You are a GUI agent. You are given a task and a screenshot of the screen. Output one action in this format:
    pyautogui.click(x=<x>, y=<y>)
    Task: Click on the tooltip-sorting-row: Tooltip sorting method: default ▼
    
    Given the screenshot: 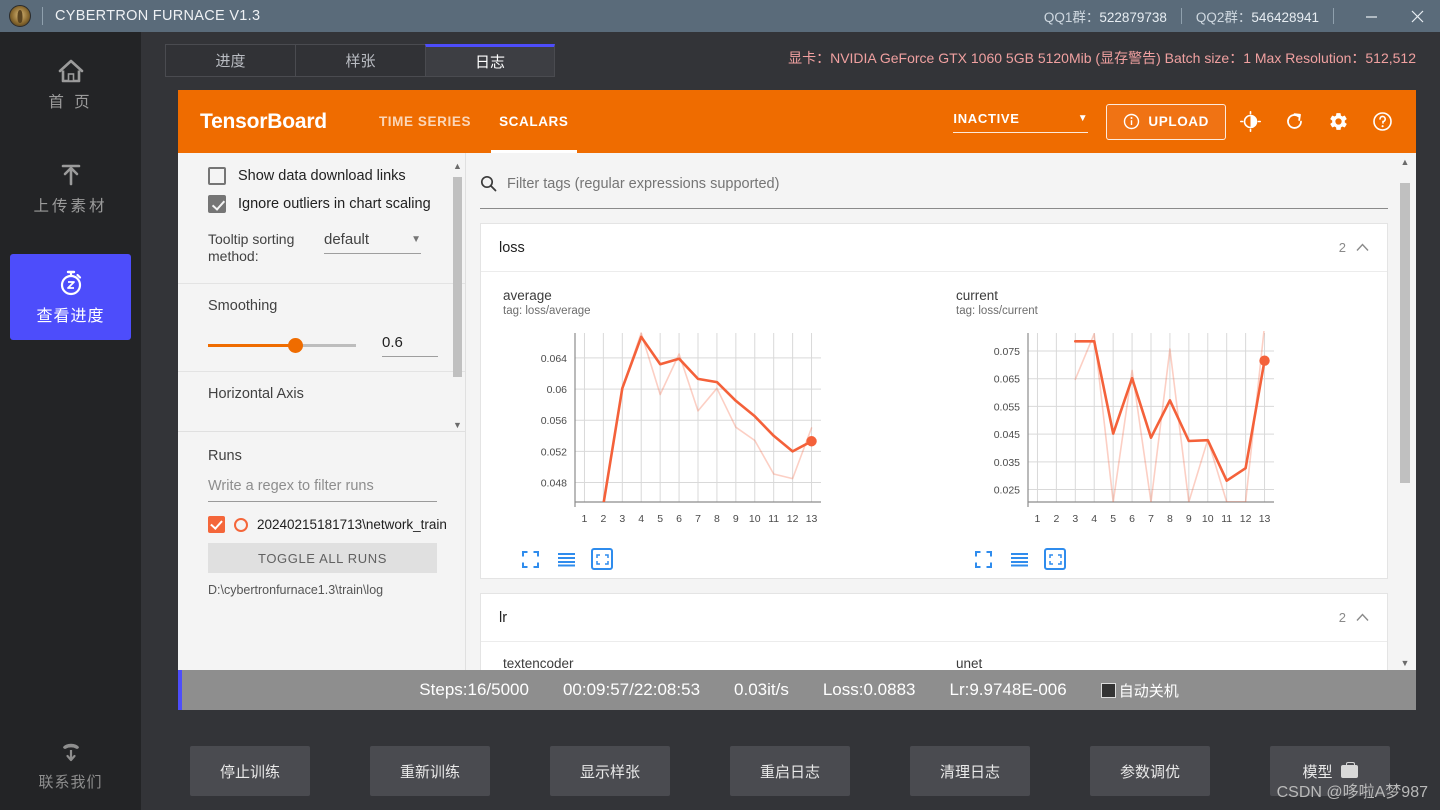 What is the action you would take?
    pyautogui.click(x=321, y=253)
    